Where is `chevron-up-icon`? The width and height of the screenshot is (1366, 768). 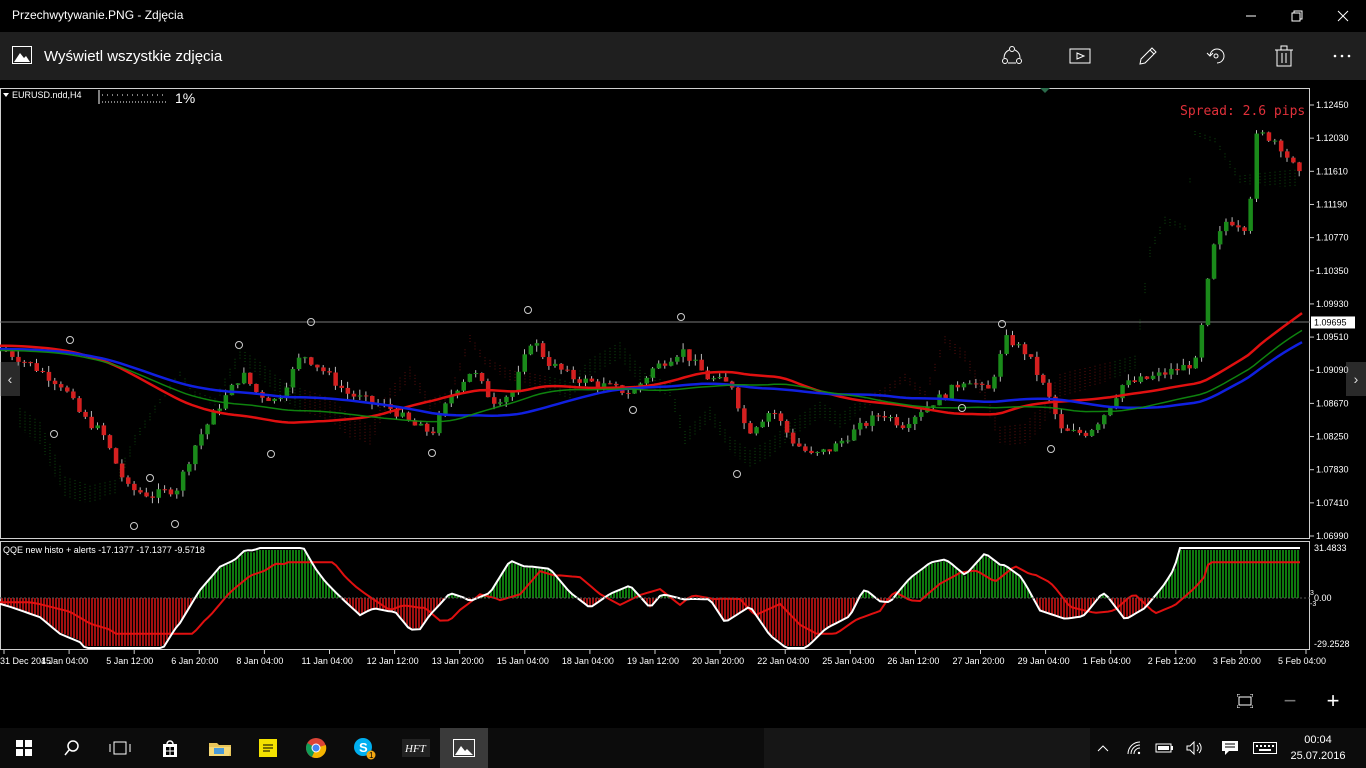
chevron-up-icon is located at coordinates (1103, 748).